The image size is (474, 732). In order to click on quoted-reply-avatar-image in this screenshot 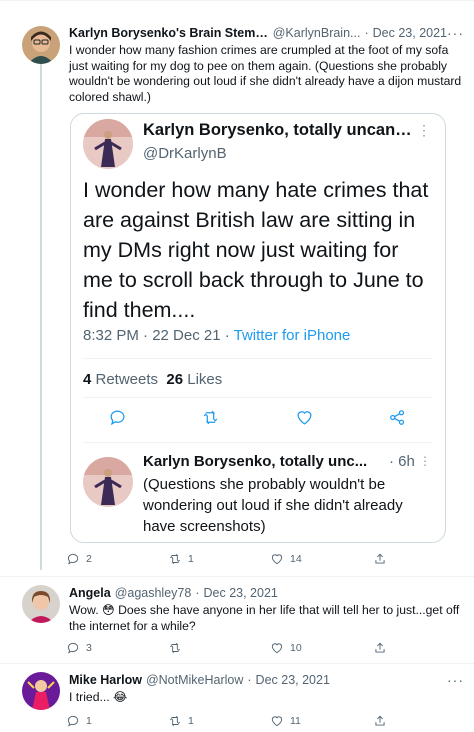, I will do `click(108, 482)`.